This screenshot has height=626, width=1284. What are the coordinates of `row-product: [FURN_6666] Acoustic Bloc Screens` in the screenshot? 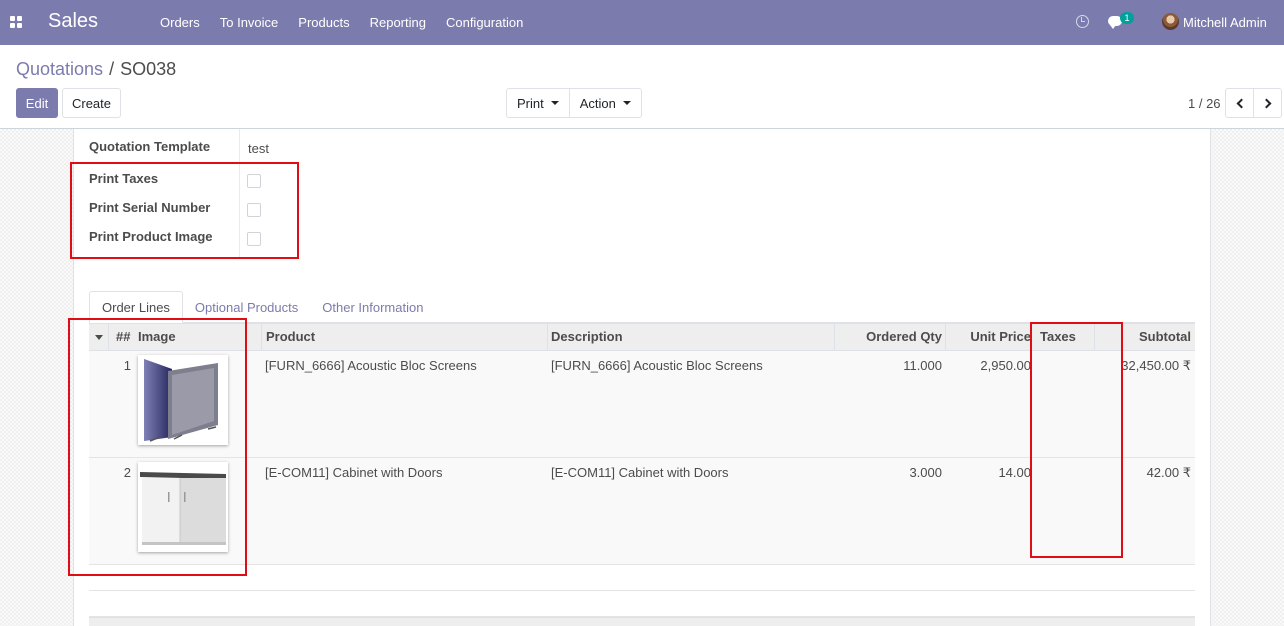 It's located at (371, 365).